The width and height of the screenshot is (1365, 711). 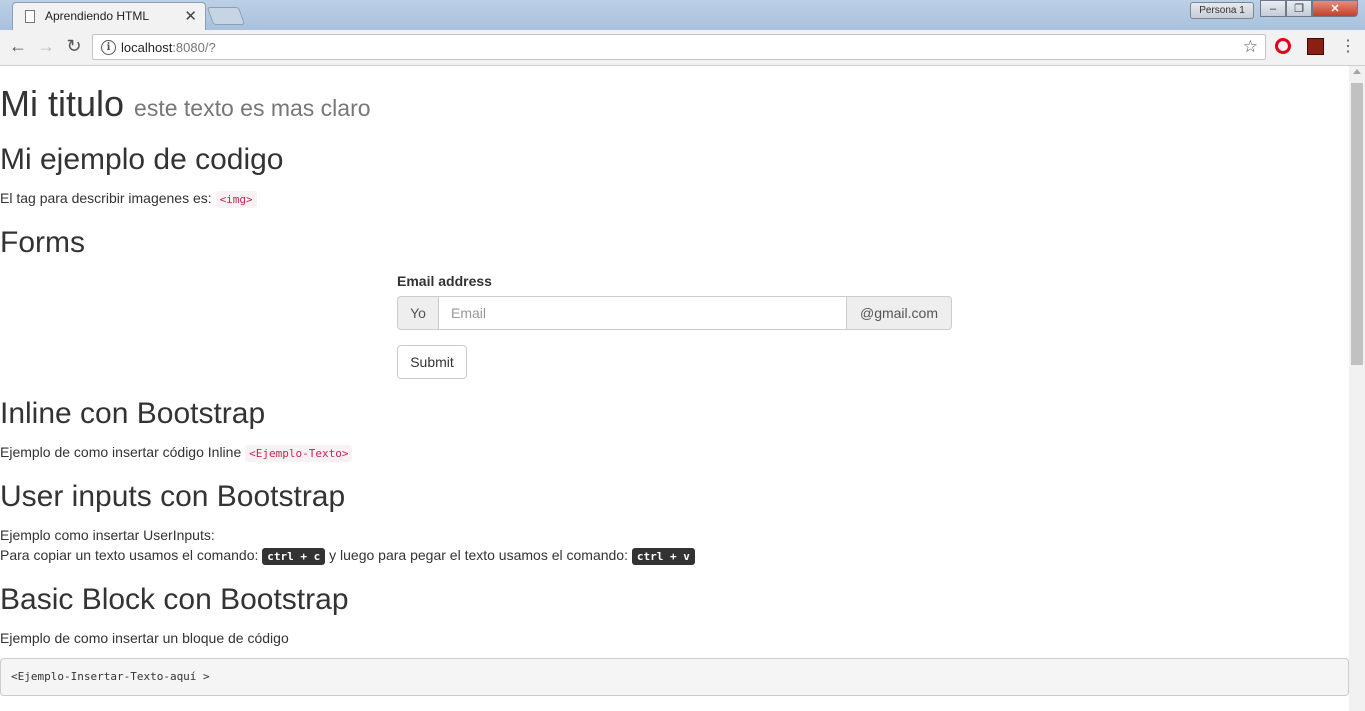 I want to click on maximize-button: ❐, so click(x=1299, y=8).